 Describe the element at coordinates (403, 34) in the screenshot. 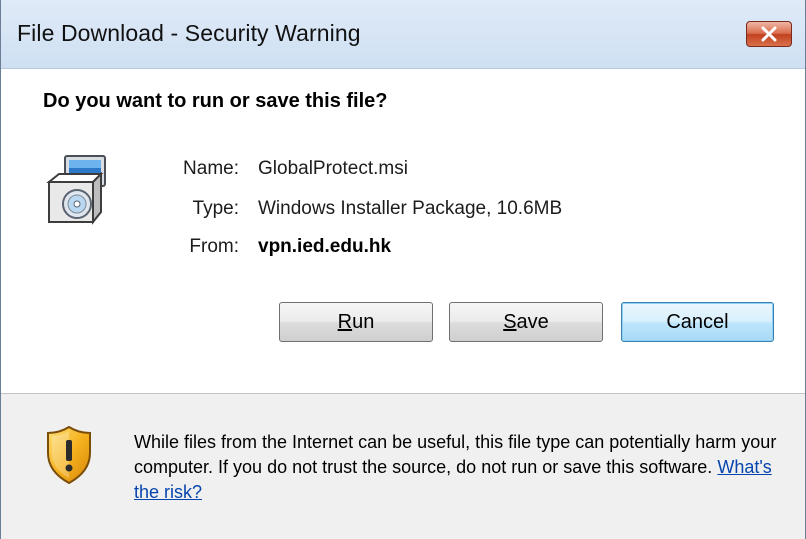

I see `title-bar: File Download - Security Warning` at that location.